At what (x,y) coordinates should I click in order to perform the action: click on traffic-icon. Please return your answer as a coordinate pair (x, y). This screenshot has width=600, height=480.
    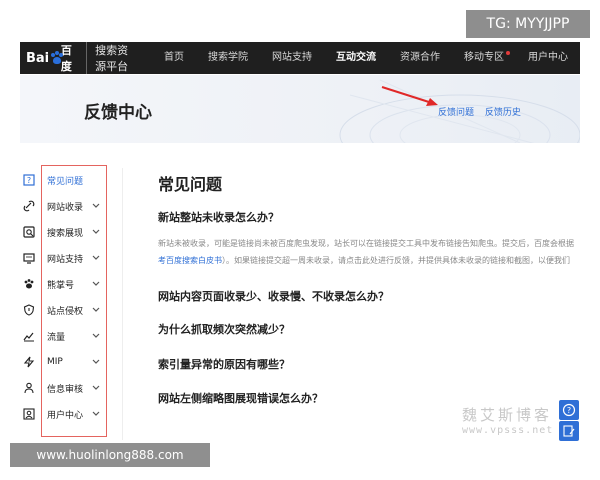
    Looking at the image, I should click on (29, 336).